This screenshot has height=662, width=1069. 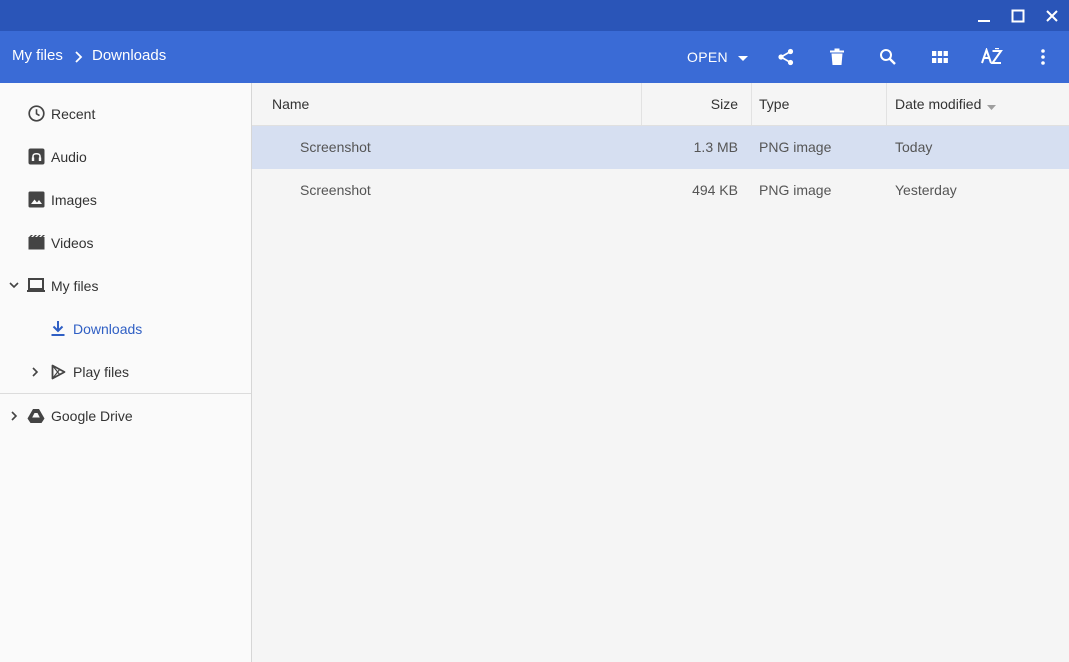 I want to click on more-vert-icon, so click(x=1043, y=57).